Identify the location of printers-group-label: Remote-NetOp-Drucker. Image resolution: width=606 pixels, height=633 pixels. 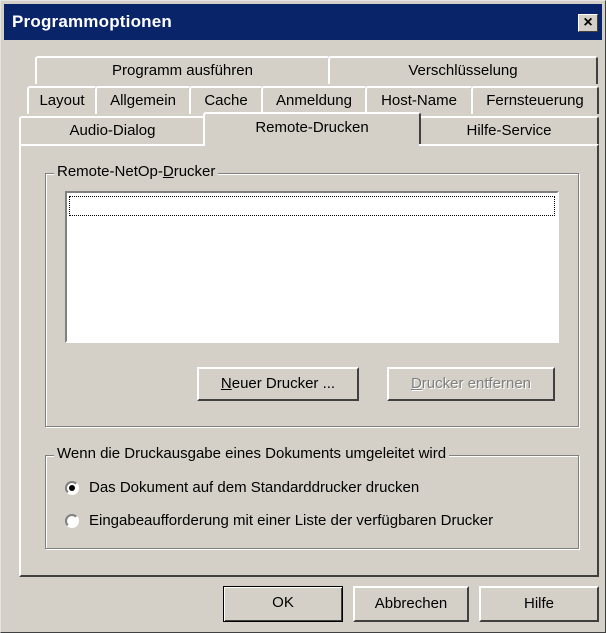
(136, 171).